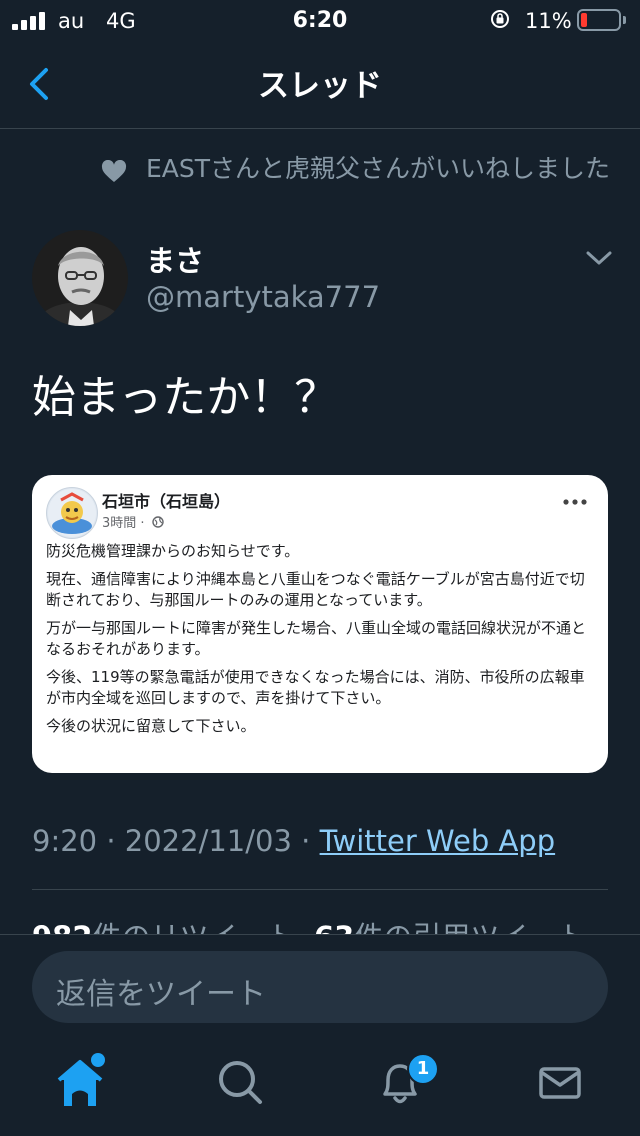  Describe the element at coordinates (208, 841) in the screenshot. I see `tweet-date: 2022/11/03` at that location.